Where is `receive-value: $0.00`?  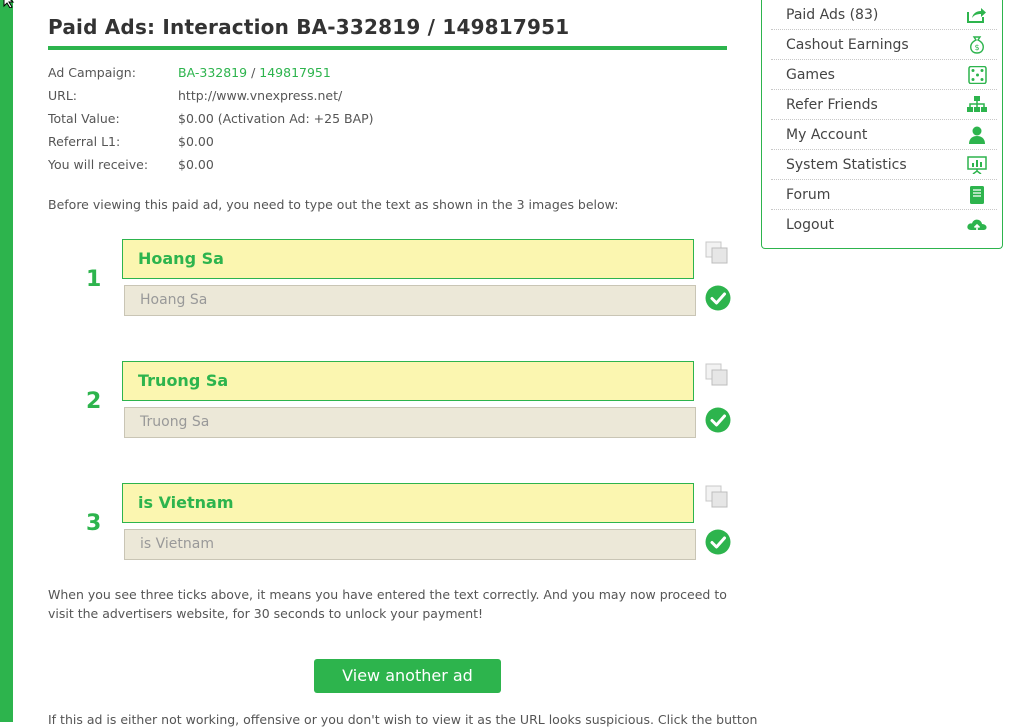 receive-value: $0.00 is located at coordinates (196, 164).